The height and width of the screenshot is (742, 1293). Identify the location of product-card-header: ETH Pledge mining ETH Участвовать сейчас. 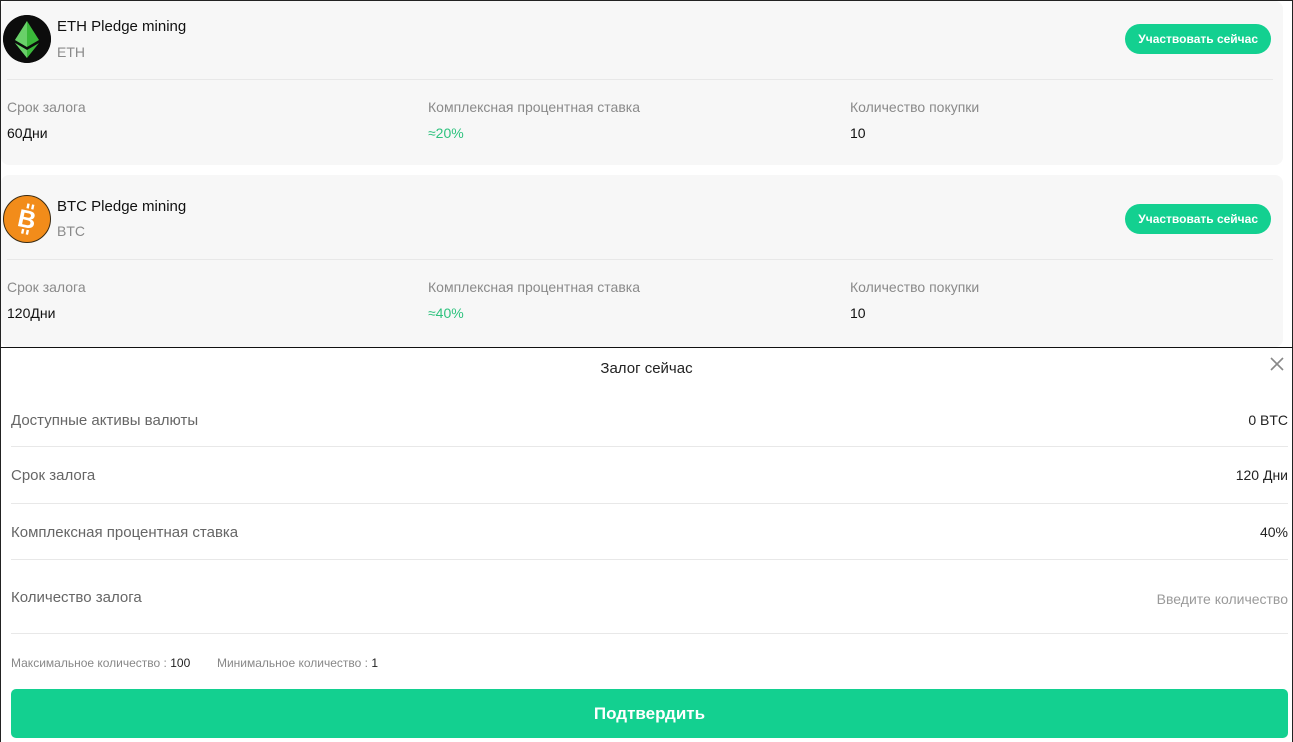
(642, 40).